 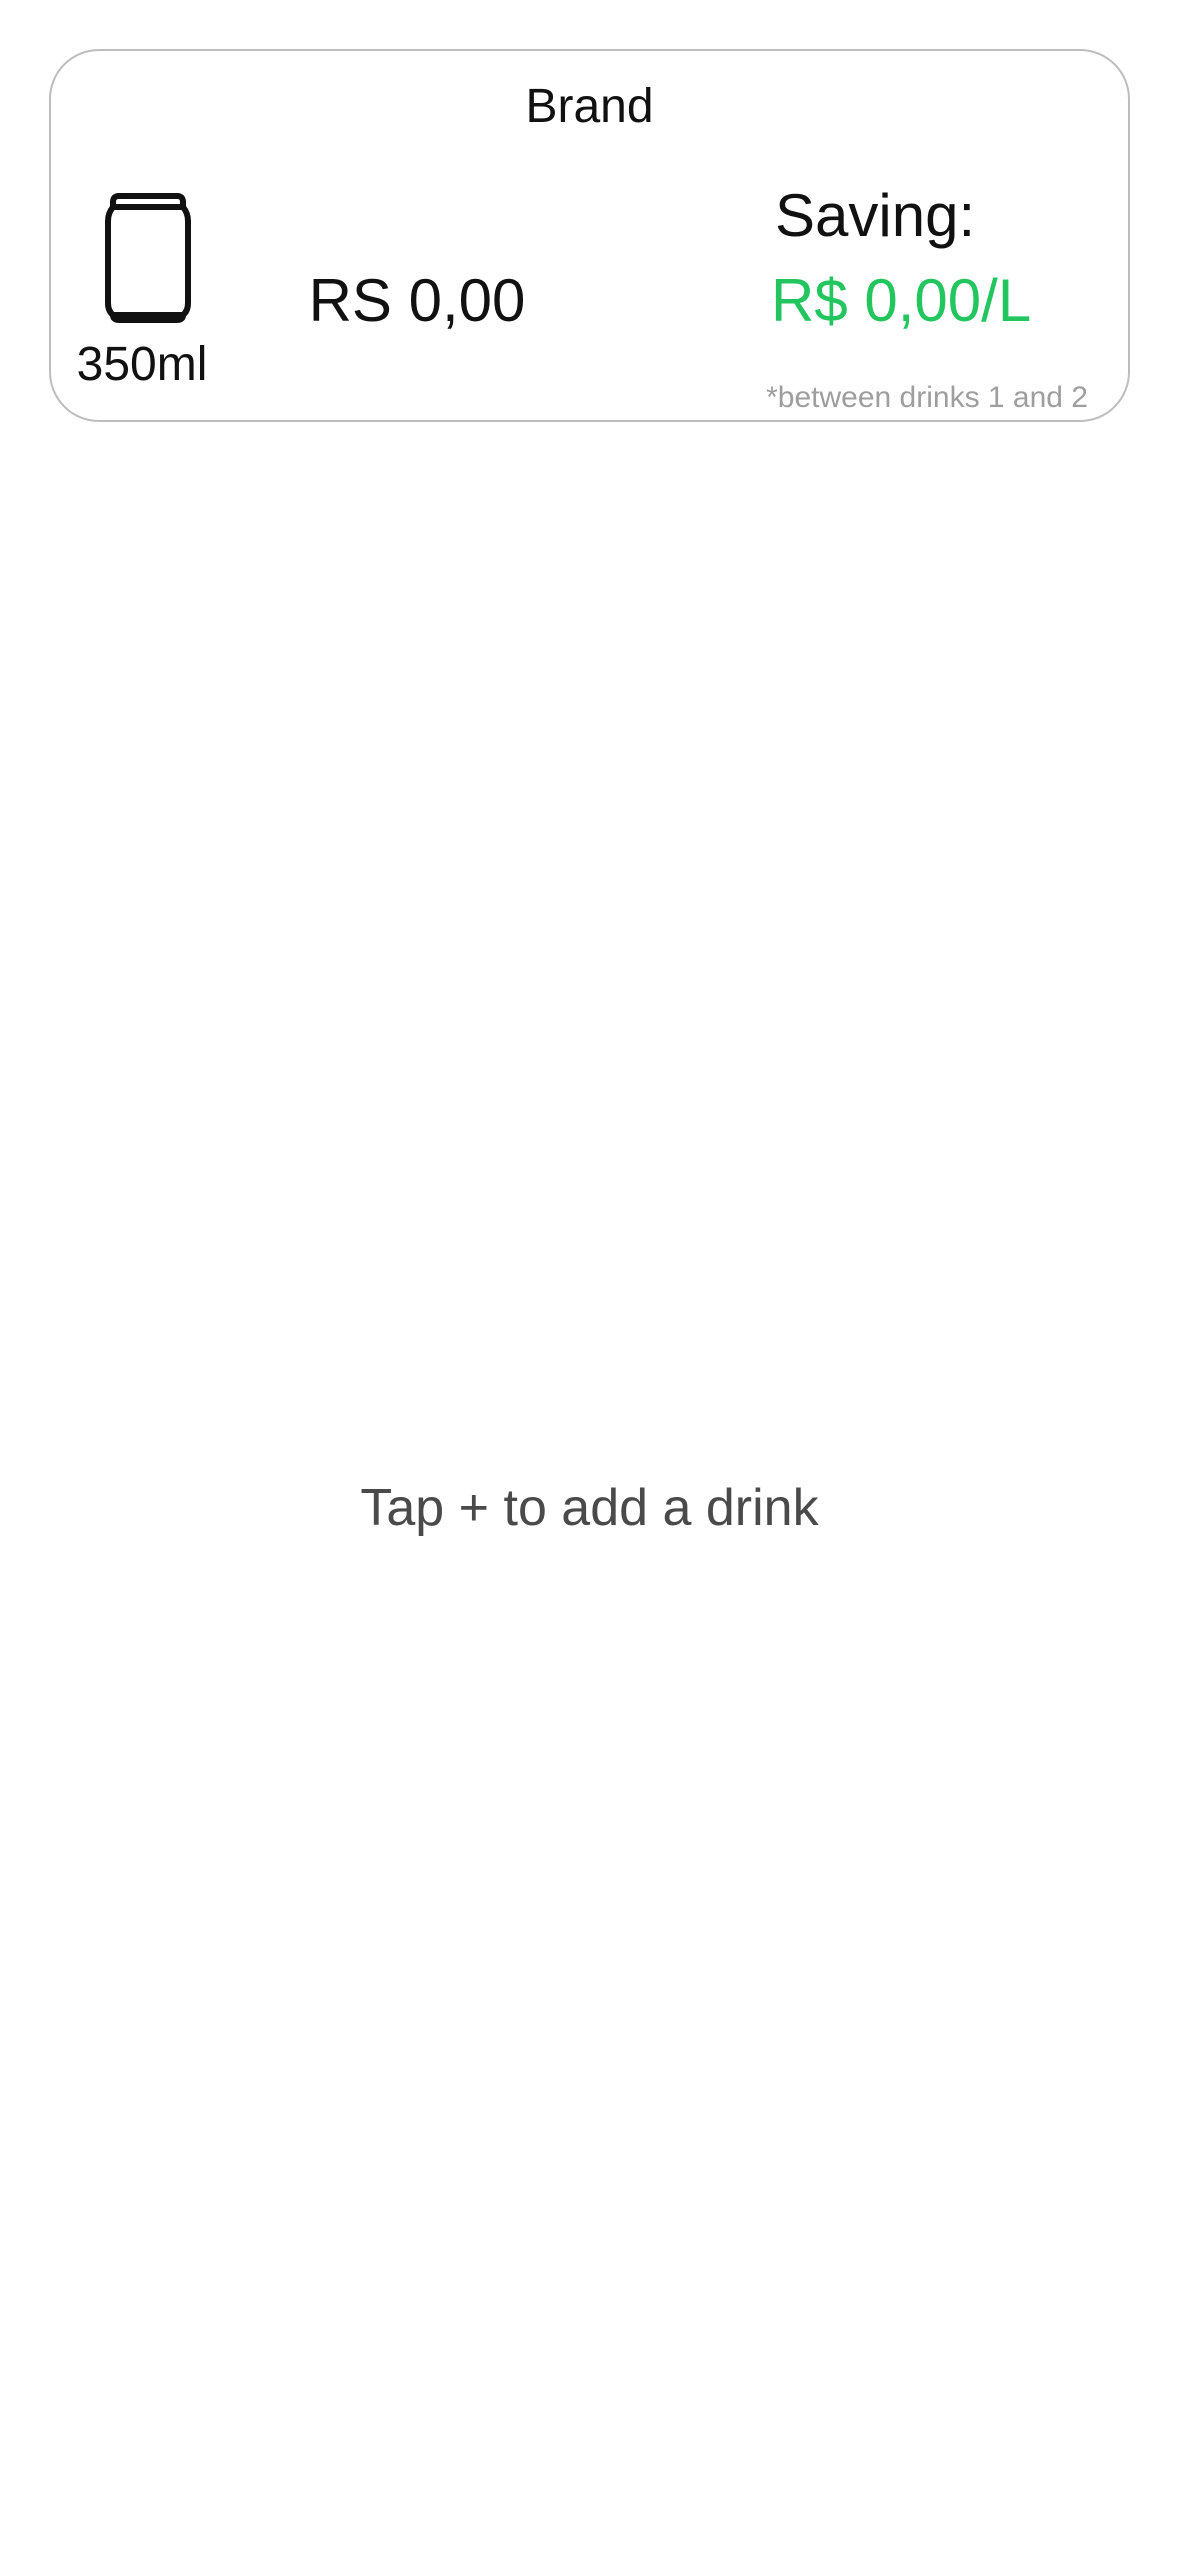 I want to click on empty-state-hint: Tap + to add a drink, so click(x=589, y=1508).